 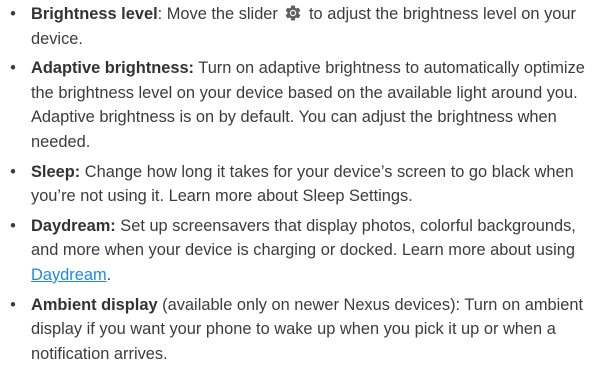 I want to click on daydream-description-end: ., so click(x=109, y=274).